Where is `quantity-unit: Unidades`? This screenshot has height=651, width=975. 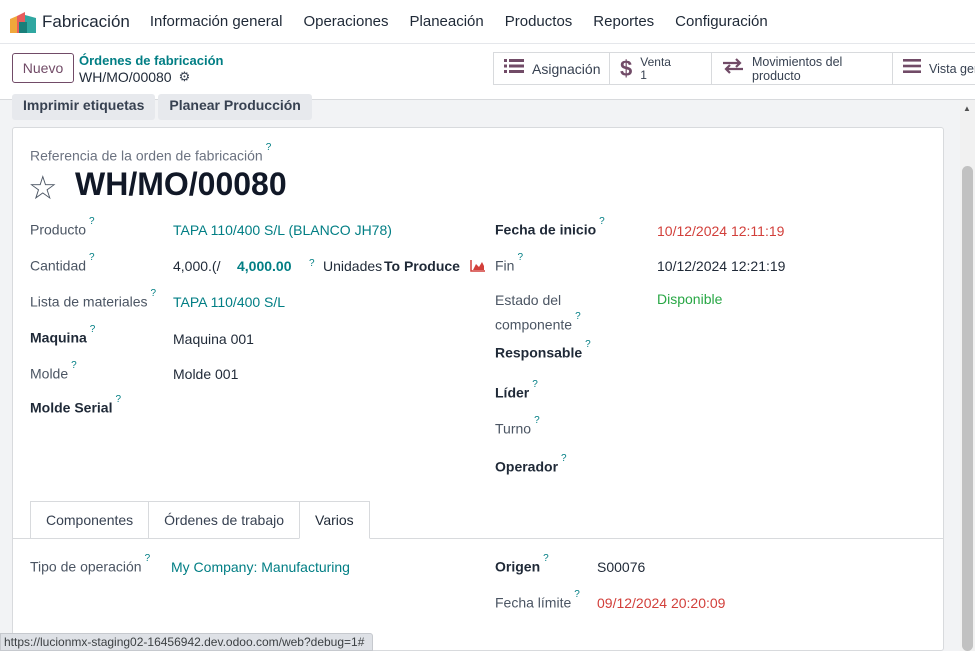 quantity-unit: Unidades is located at coordinates (352, 266).